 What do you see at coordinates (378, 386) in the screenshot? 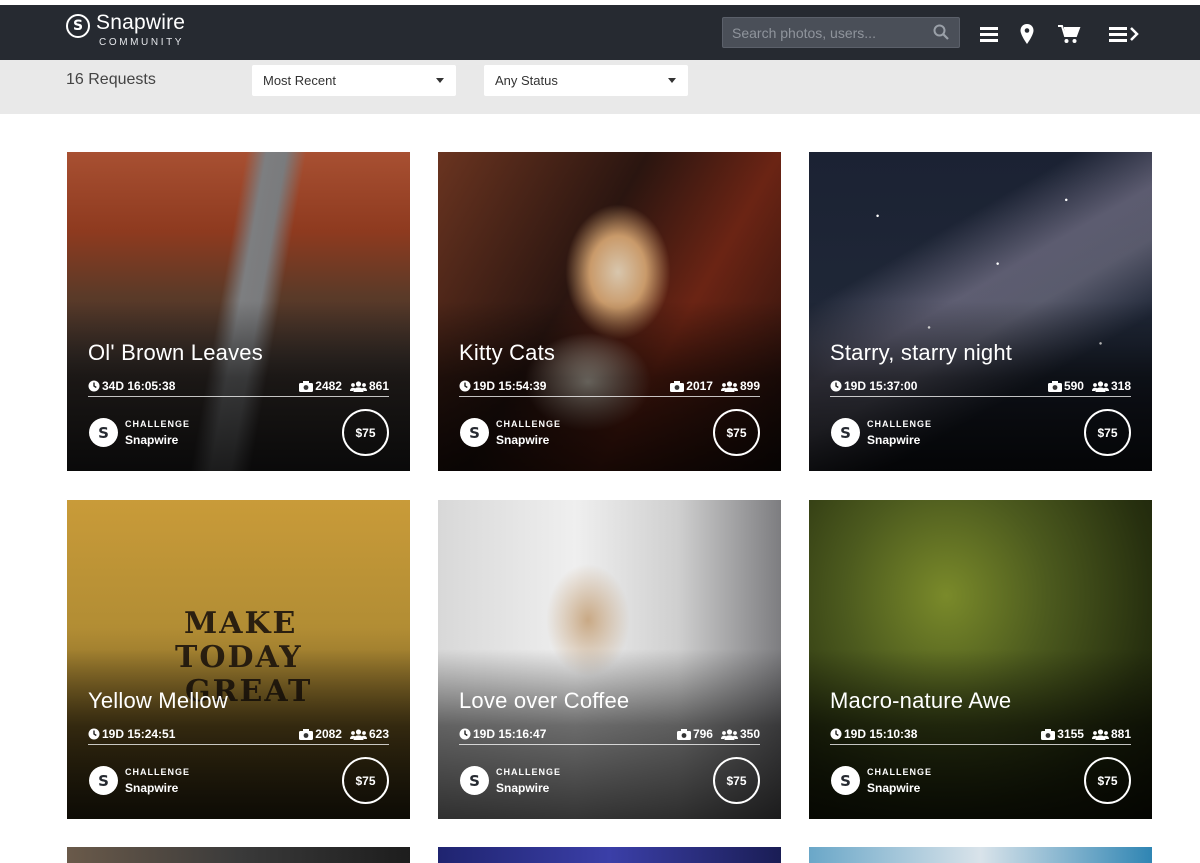
I see `user-count: 861` at bounding box center [378, 386].